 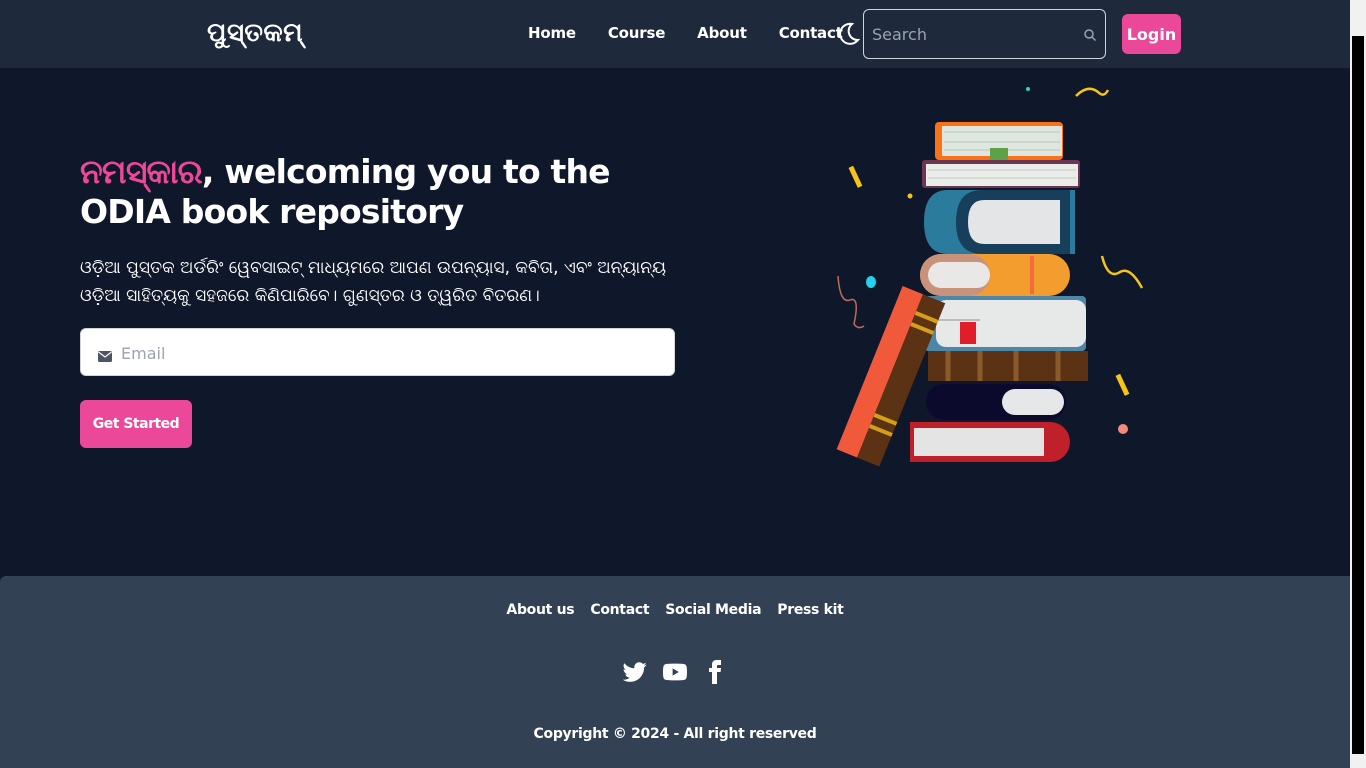 What do you see at coordinates (810, 610) in the screenshot?
I see `footer-link-press-kit: Press kit` at bounding box center [810, 610].